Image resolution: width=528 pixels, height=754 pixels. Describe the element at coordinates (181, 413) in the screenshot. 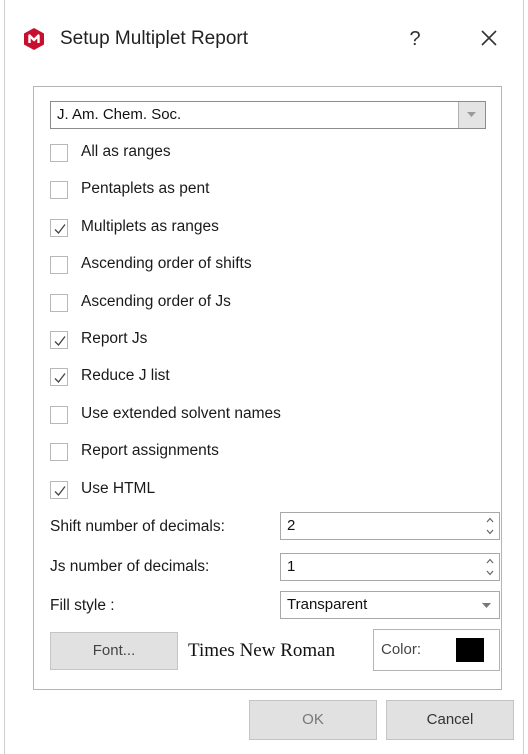

I see `option-label: Use extended solvent names` at that location.